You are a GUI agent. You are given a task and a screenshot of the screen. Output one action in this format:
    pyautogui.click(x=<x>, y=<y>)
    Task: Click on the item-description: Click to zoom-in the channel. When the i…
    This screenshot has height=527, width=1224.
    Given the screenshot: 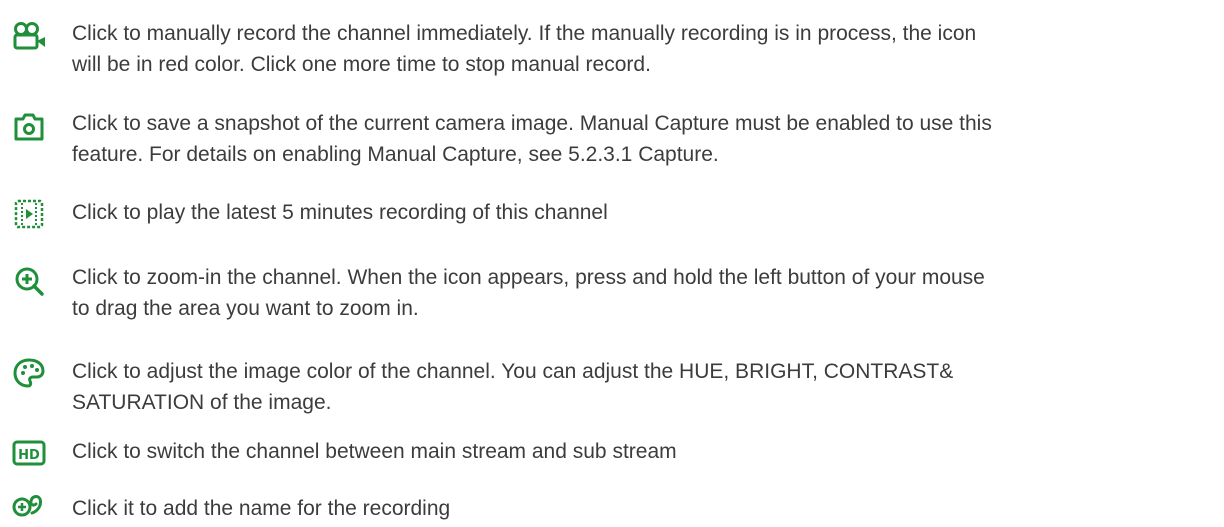 What is the action you would take?
    pyautogui.click(x=528, y=293)
    